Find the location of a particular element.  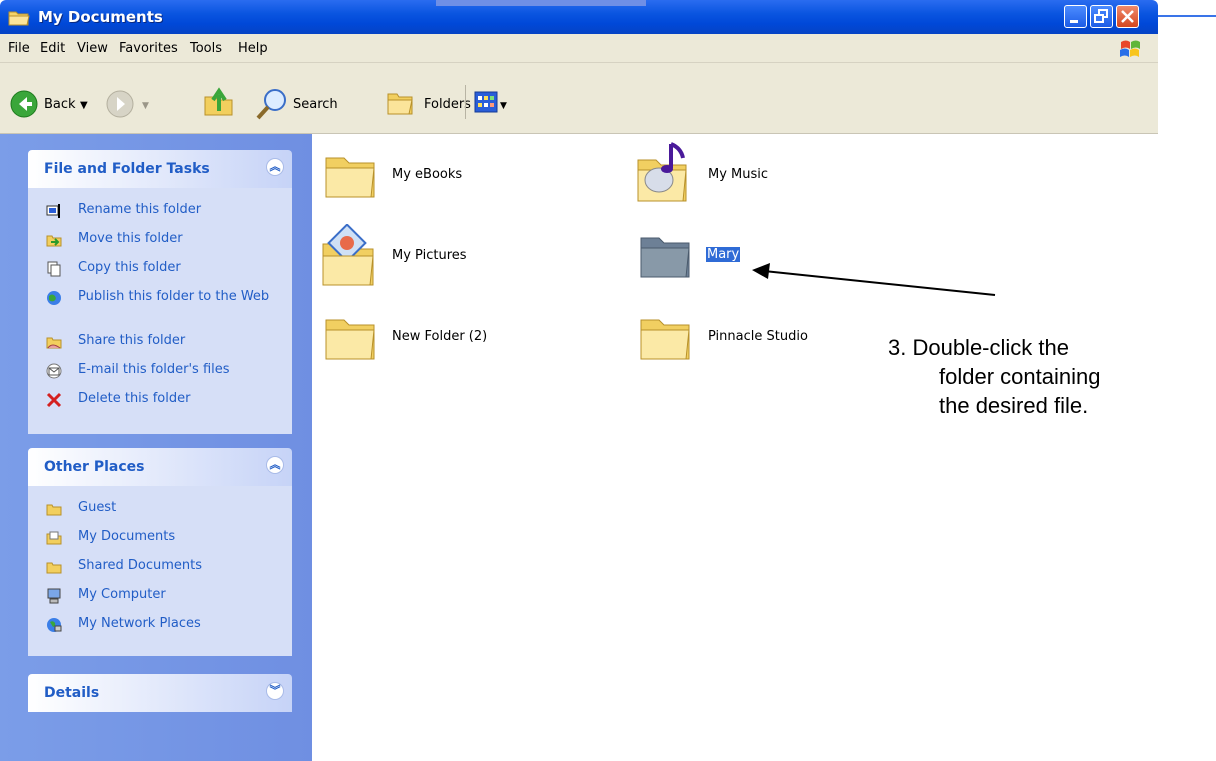

views-dropdown-icon: ▼ is located at coordinates (503, 106).